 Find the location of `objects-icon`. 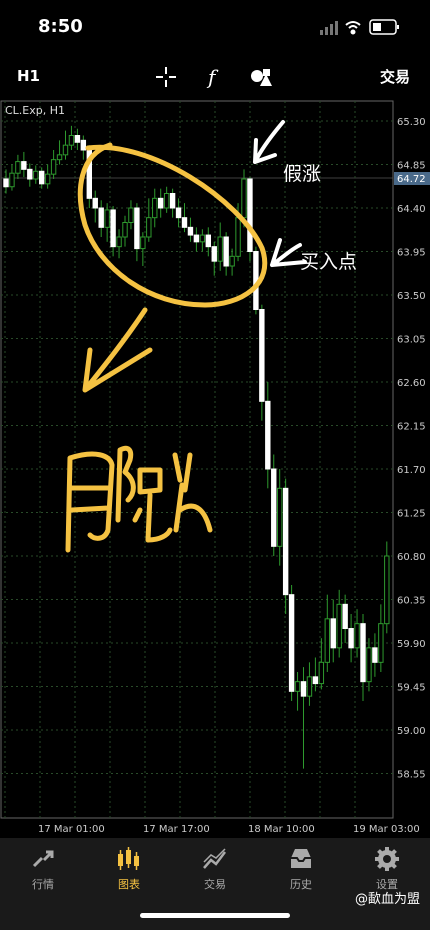

objects-icon is located at coordinates (261, 77).